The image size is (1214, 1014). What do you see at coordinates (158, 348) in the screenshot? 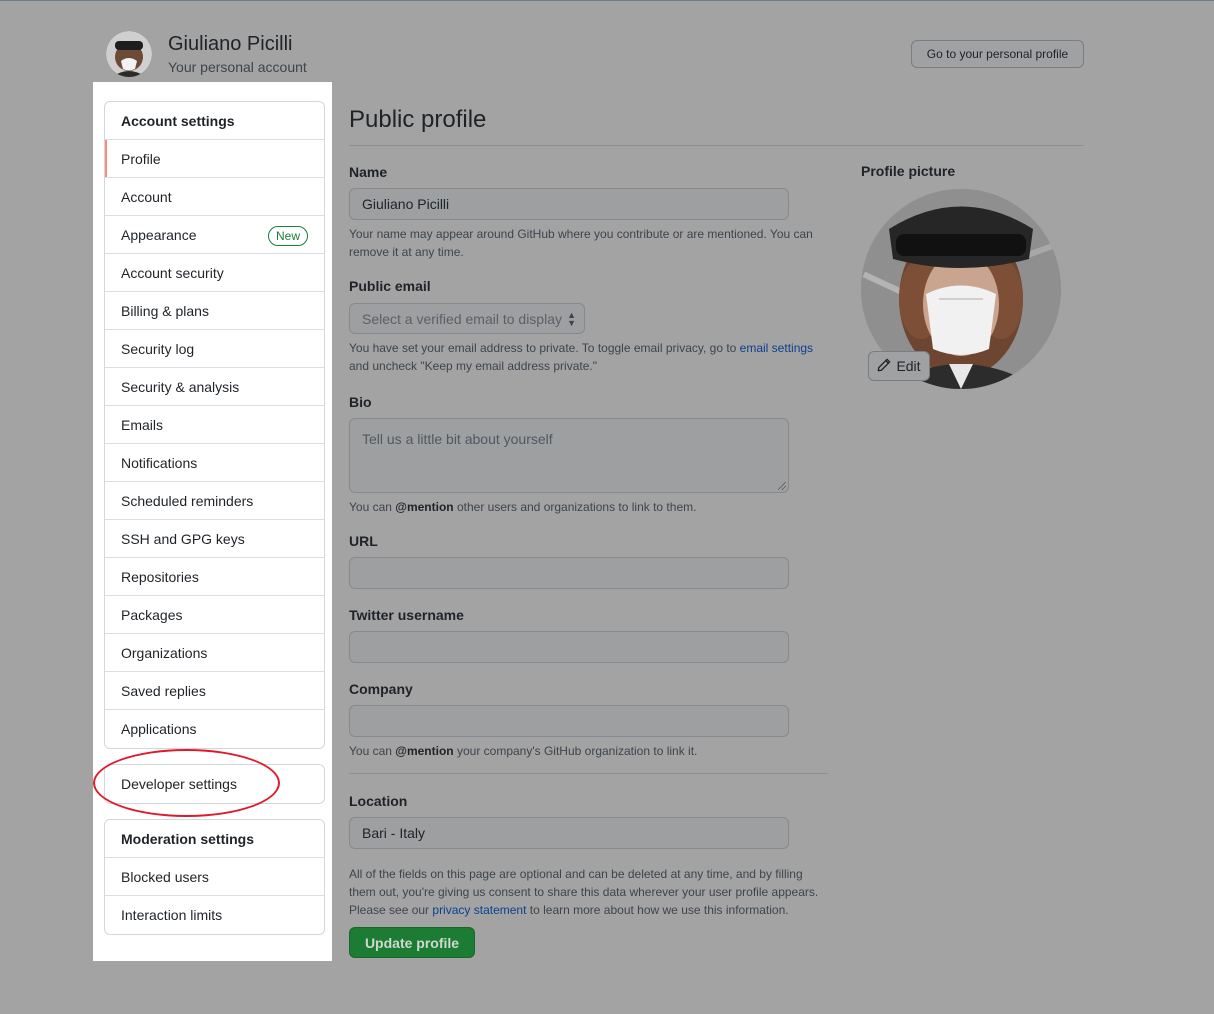
I see `sidebar-item-label: Security log` at bounding box center [158, 348].